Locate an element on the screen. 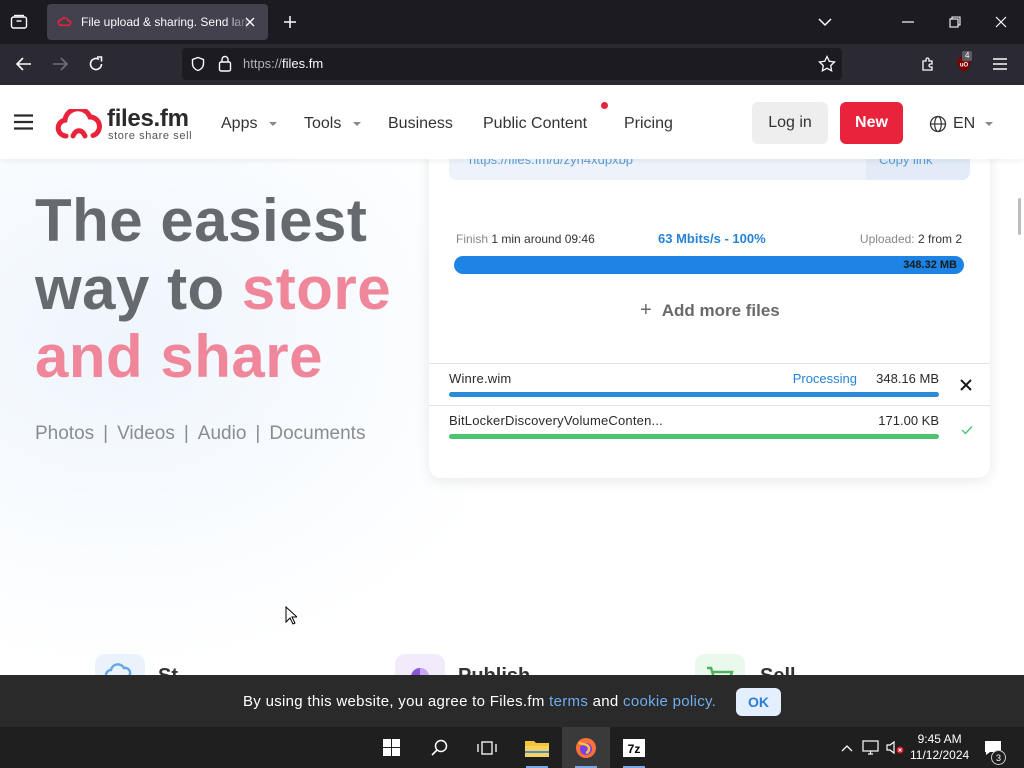  nav-business: Business is located at coordinates (420, 124).